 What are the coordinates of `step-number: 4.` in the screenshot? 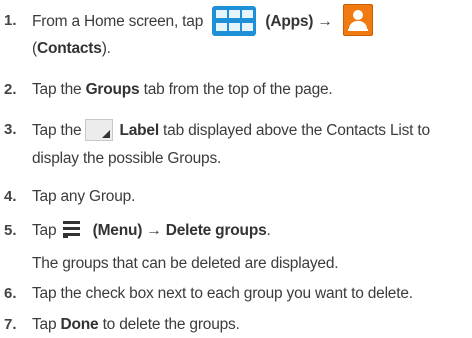 It's located at (10, 196).